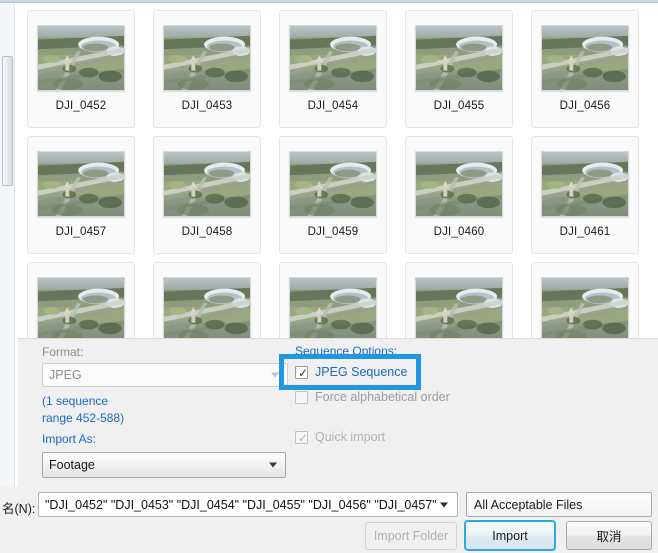 Image resolution: width=658 pixels, height=553 pixels. I want to click on thumbnail-label: DJI_0455, so click(459, 106).